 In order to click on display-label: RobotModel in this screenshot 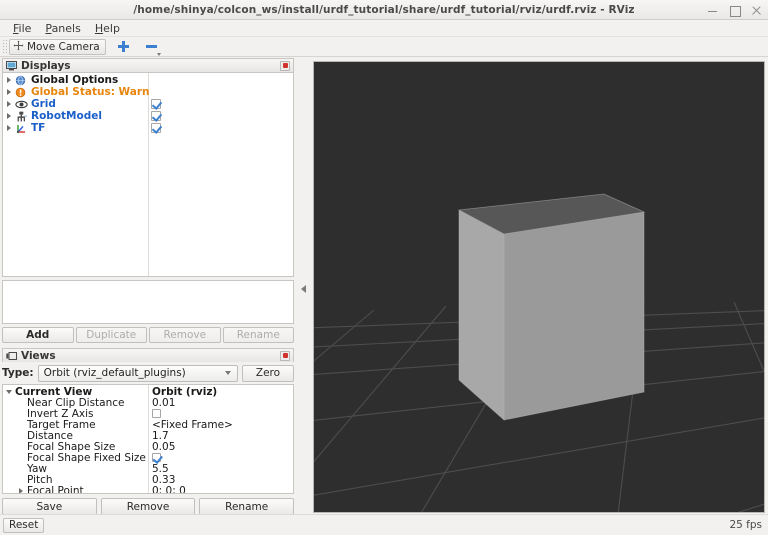, I will do `click(66, 116)`.